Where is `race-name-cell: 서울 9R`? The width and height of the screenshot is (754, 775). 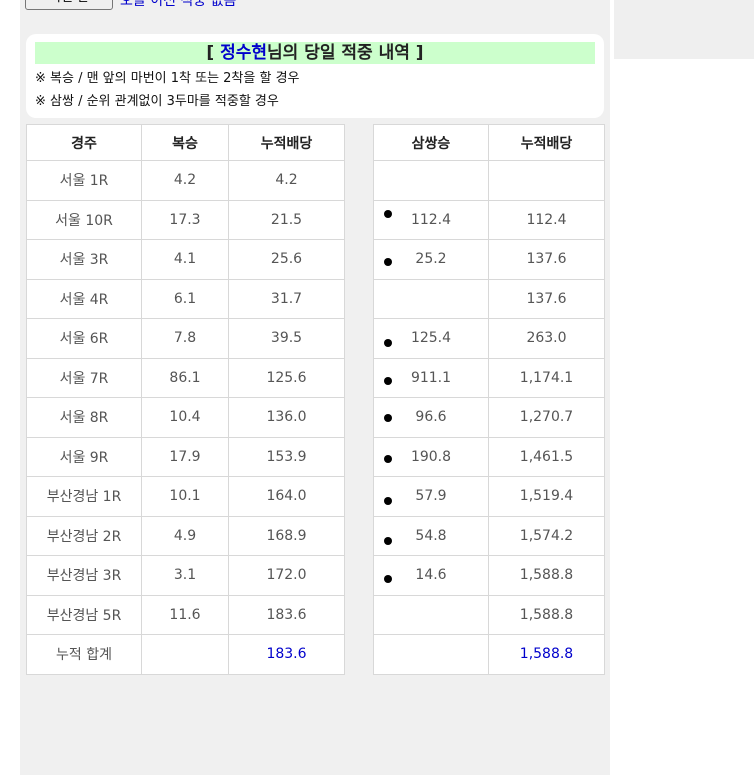 race-name-cell: 서울 9R is located at coordinates (84, 456).